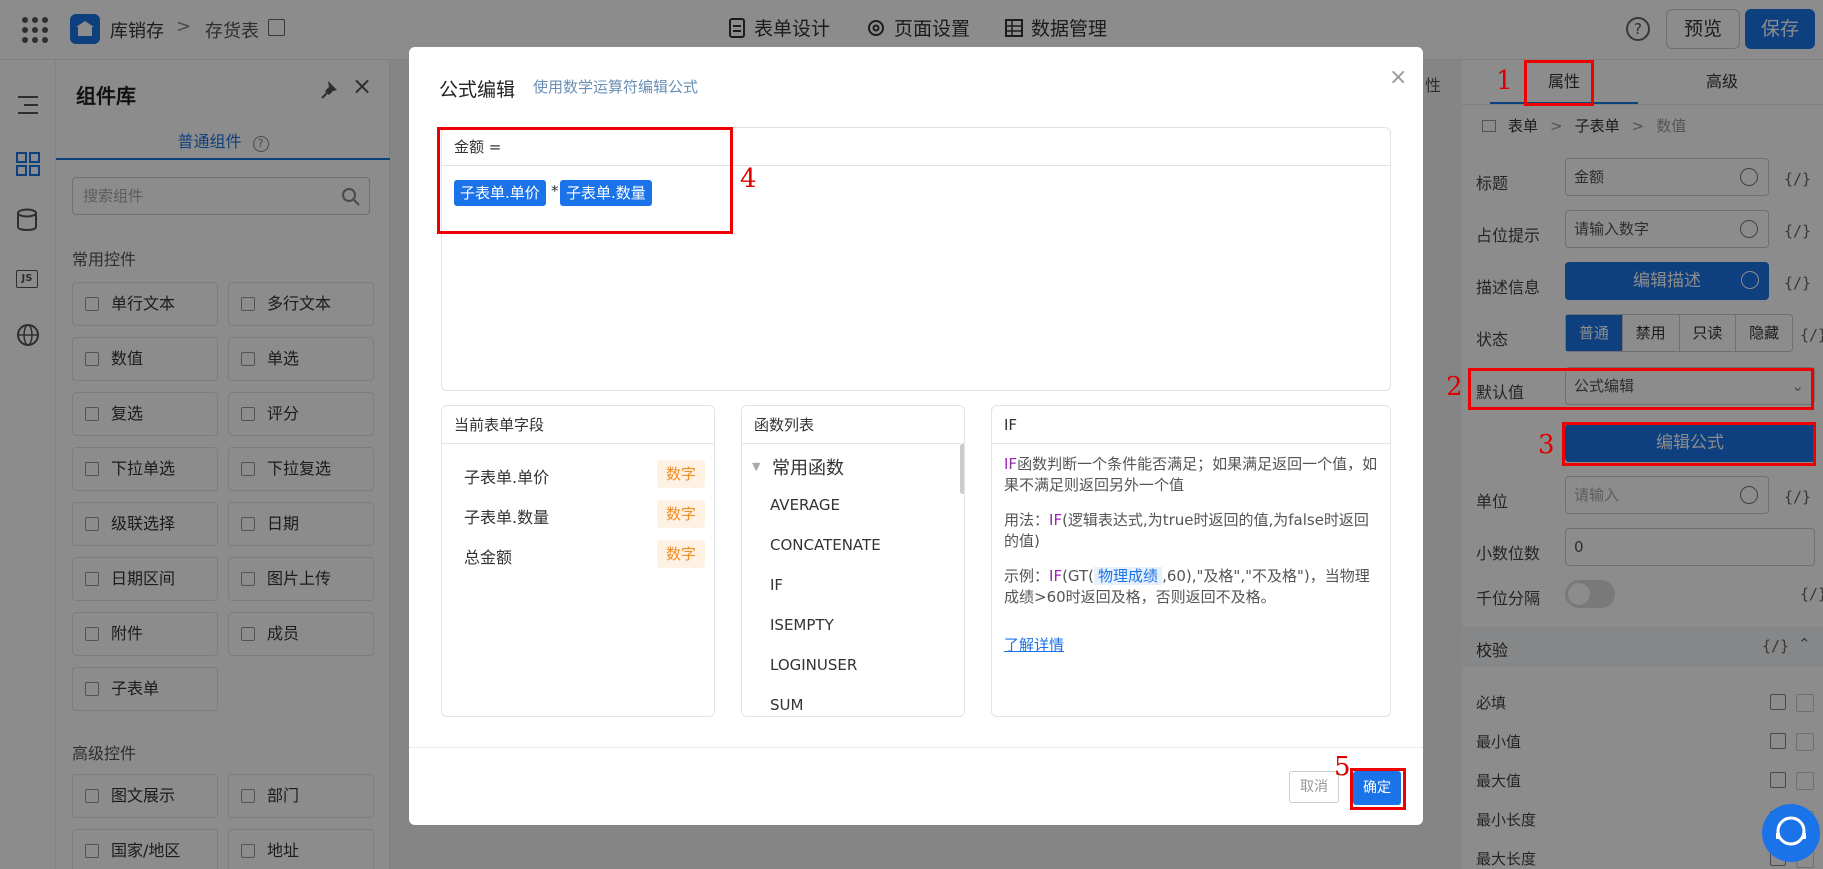  I want to click on function-usage: 用法：IF(逻辑表达式,为true时返回的值,为false时返回的值), so click(1192, 531).